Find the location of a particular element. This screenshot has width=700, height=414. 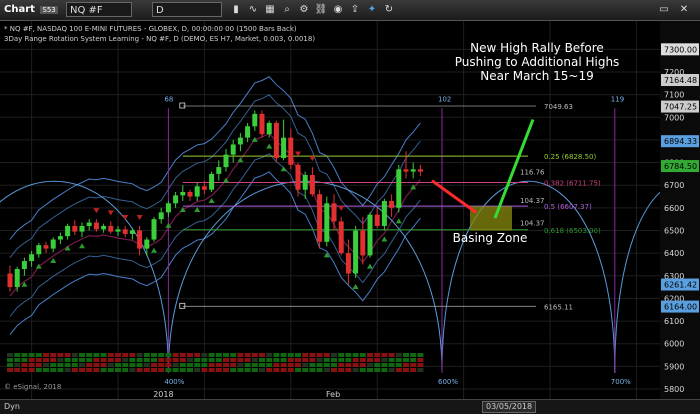

cycle-label: 102 is located at coordinates (444, 99).